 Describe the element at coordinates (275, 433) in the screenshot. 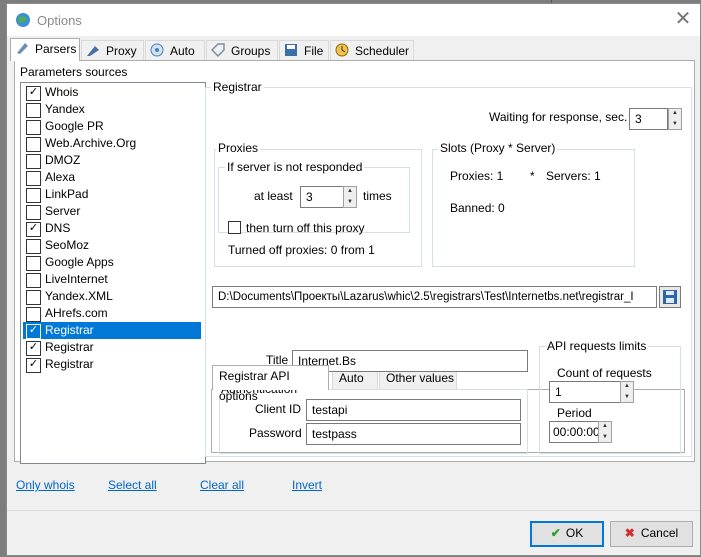

I see `password-label: Password` at that location.